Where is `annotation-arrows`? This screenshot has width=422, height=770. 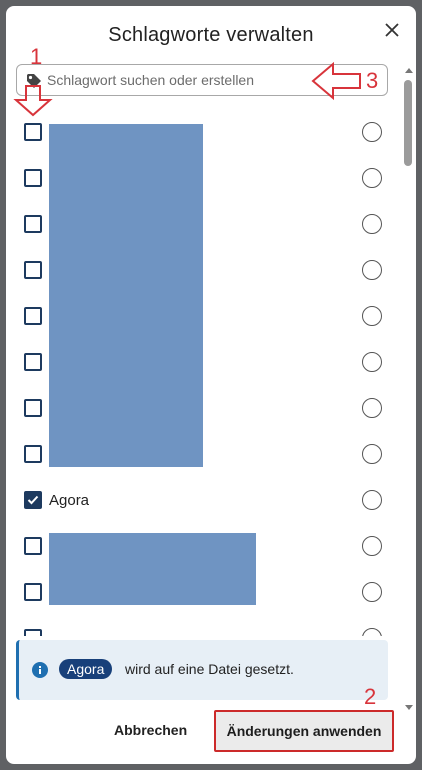
annotation-arrows is located at coordinates (187, 89).